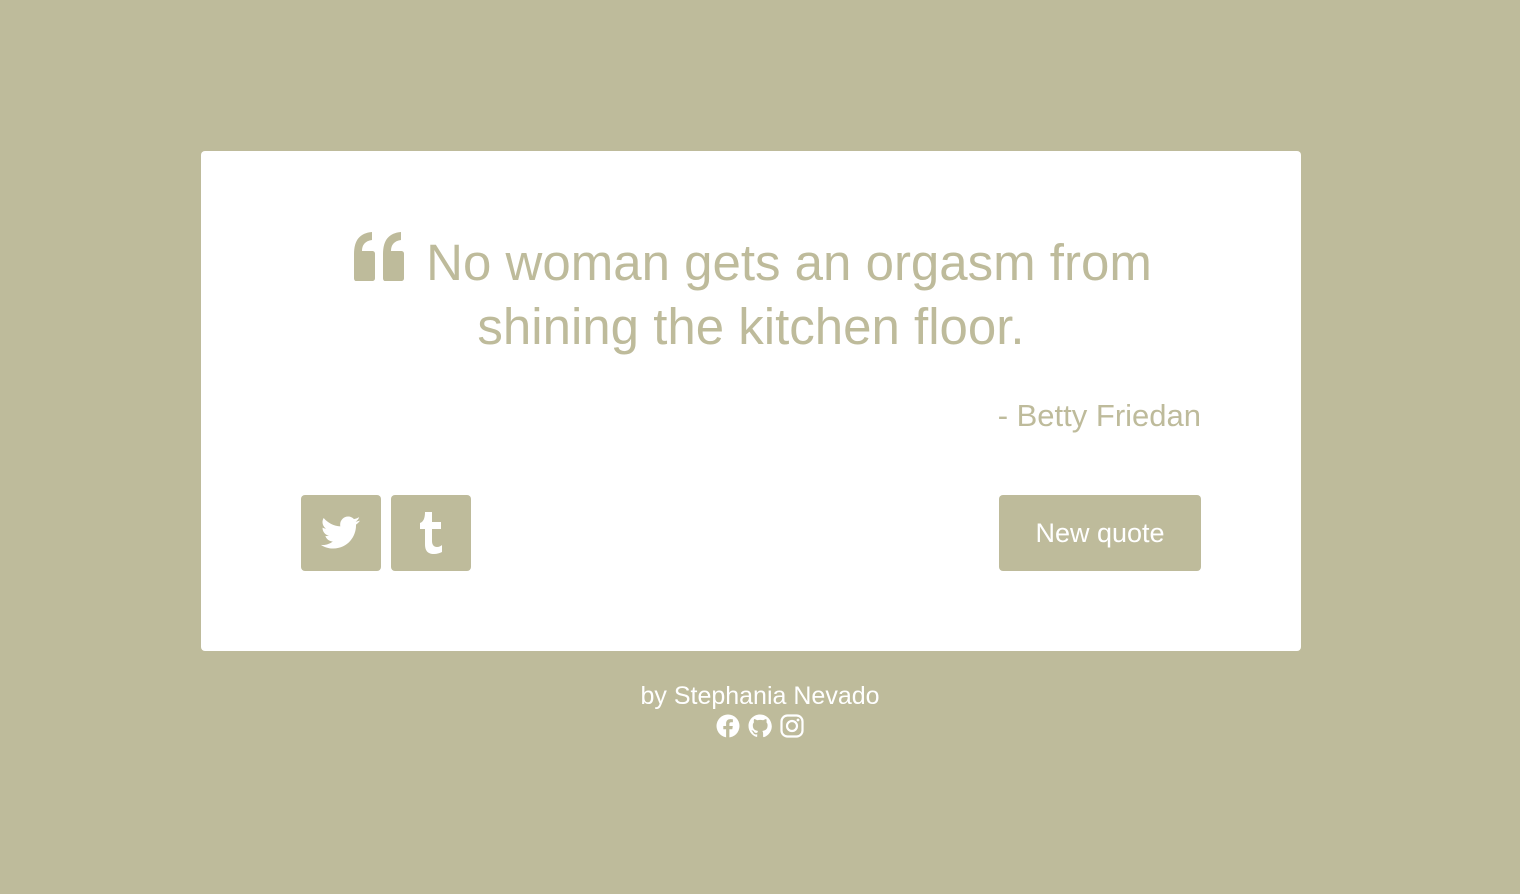 Image resolution: width=1520 pixels, height=894 pixels. I want to click on tumblr-post-button, so click(431, 533).